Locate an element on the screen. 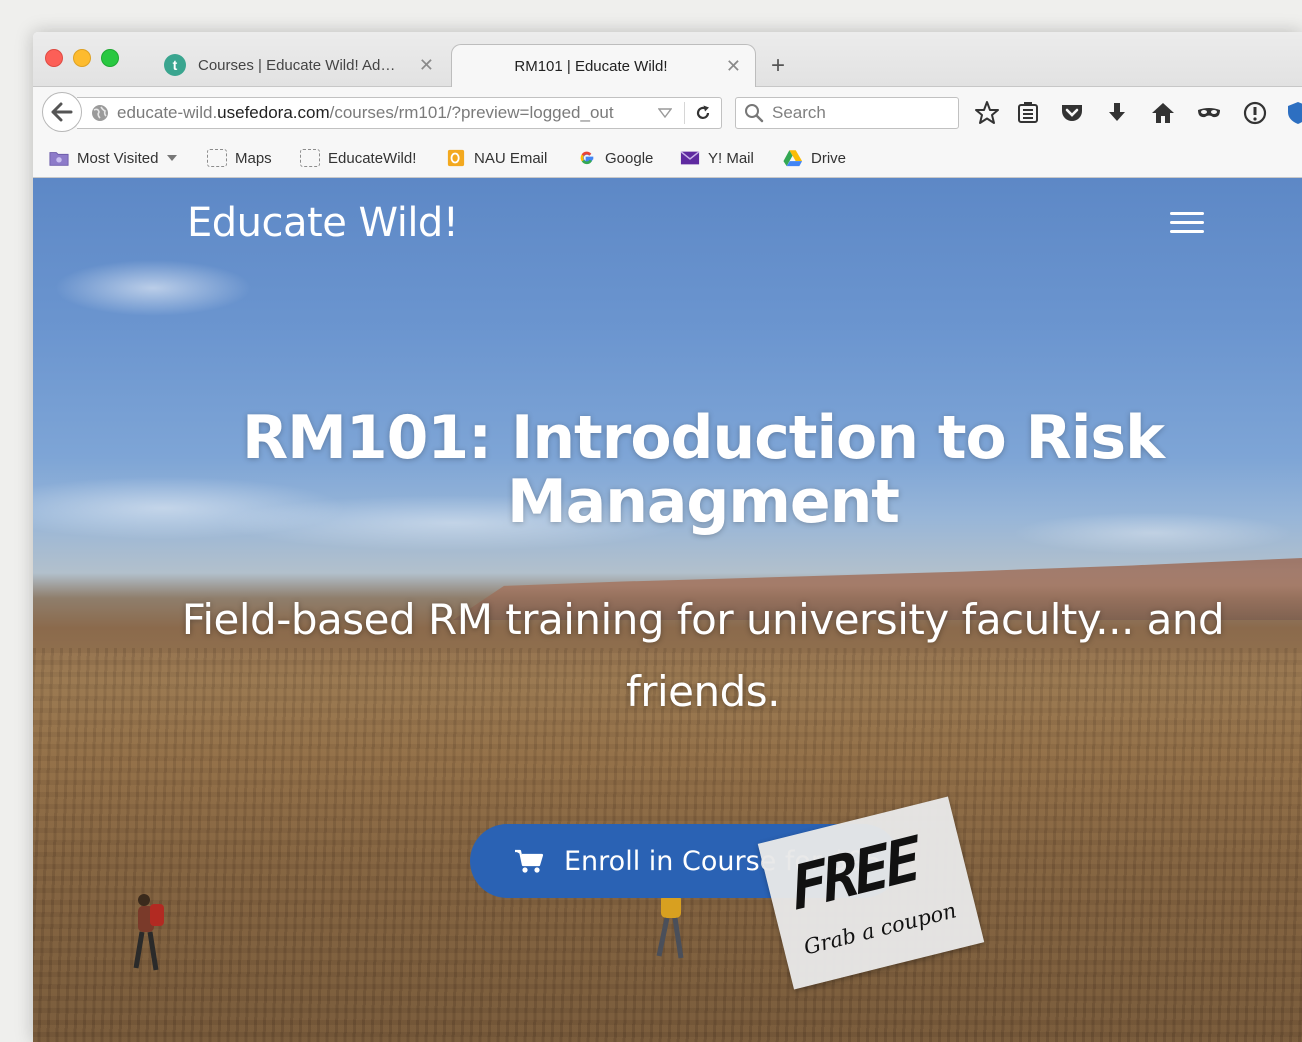 This screenshot has height=1042, width=1302. tab-courses: t Courses | Educate Wild! Ad… ✕ is located at coordinates (299, 65).